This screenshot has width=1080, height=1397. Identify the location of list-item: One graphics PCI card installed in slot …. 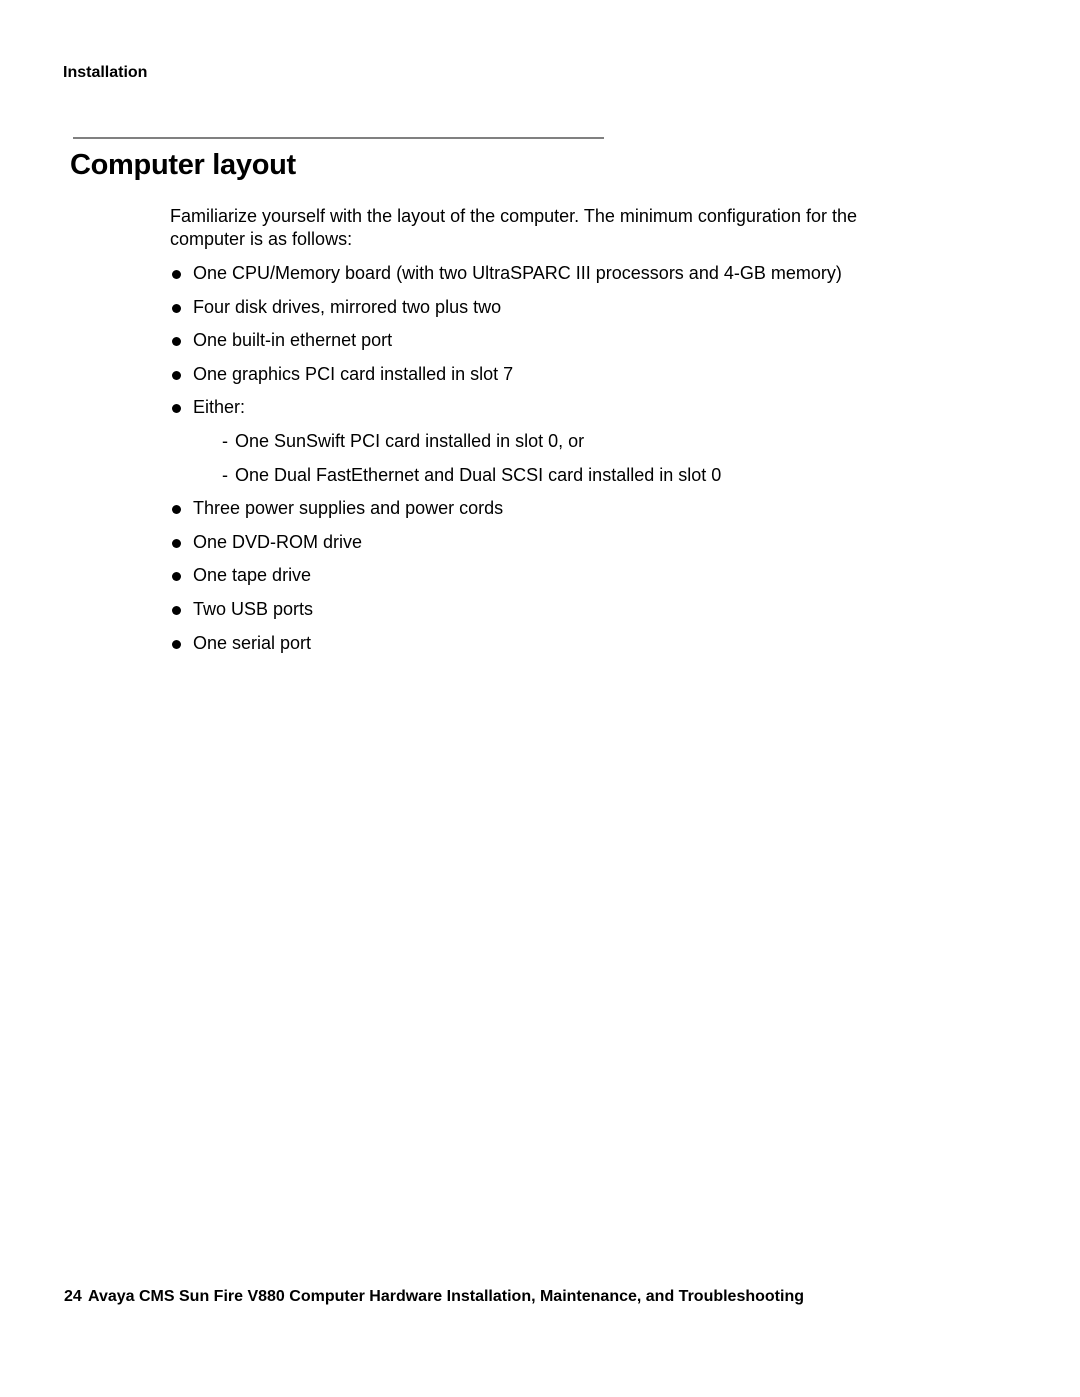
(550, 380).